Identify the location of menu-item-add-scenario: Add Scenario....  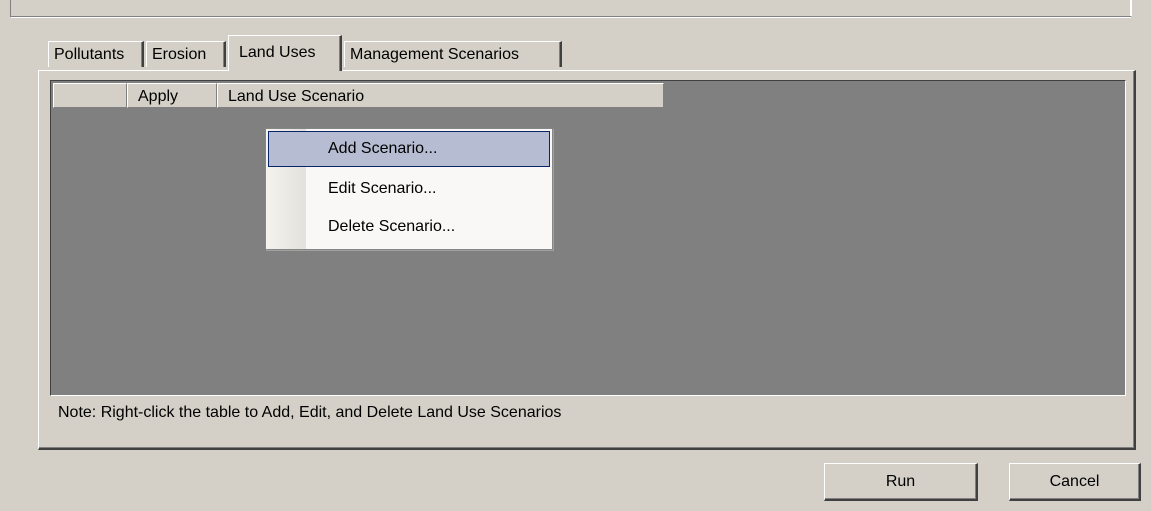
(409, 149).